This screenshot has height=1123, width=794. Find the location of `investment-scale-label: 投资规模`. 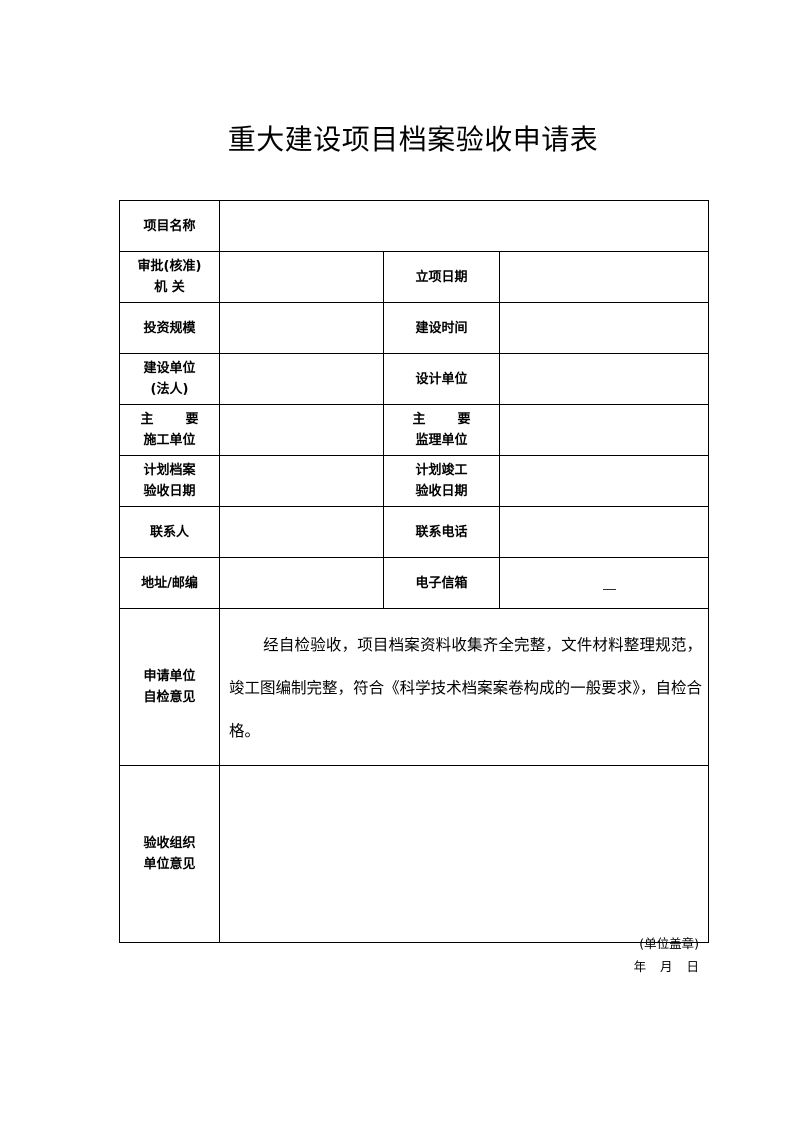

investment-scale-label: 投资规模 is located at coordinates (169, 328).